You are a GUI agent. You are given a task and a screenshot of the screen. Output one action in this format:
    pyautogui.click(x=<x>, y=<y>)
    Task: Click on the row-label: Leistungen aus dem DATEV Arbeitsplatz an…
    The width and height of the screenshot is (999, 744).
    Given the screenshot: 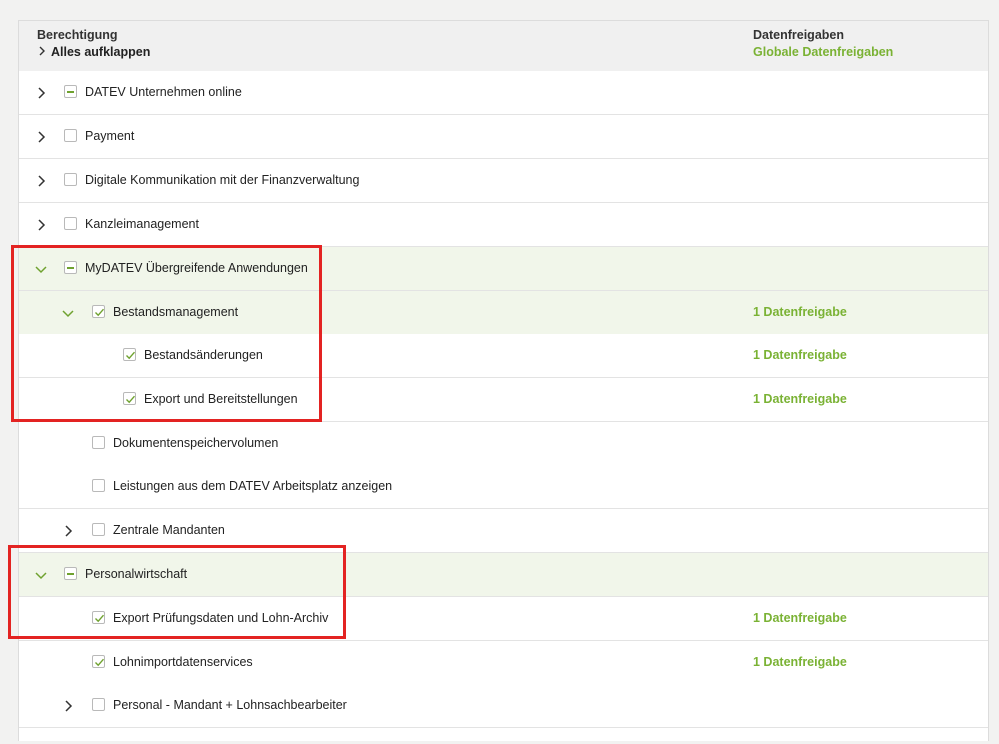 What is the action you would take?
    pyautogui.click(x=253, y=486)
    